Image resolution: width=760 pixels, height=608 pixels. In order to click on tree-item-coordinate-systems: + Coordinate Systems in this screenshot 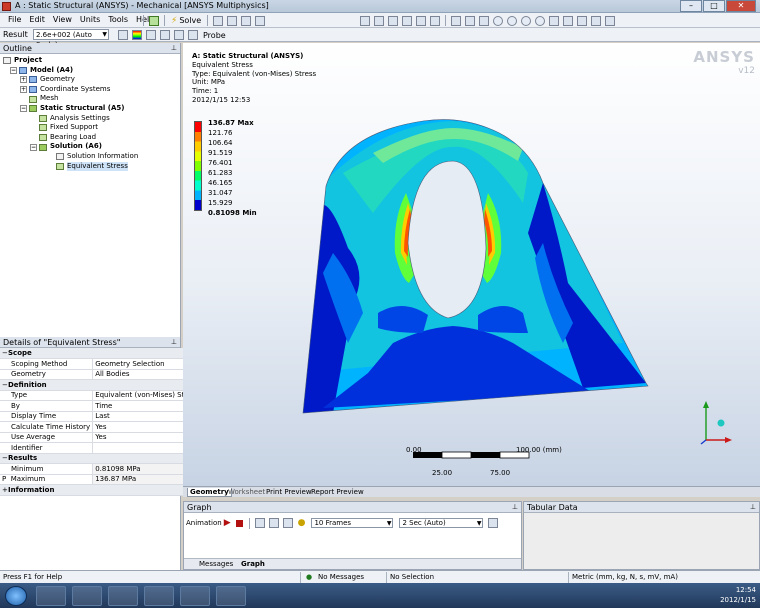, I will do `click(90, 90)`.